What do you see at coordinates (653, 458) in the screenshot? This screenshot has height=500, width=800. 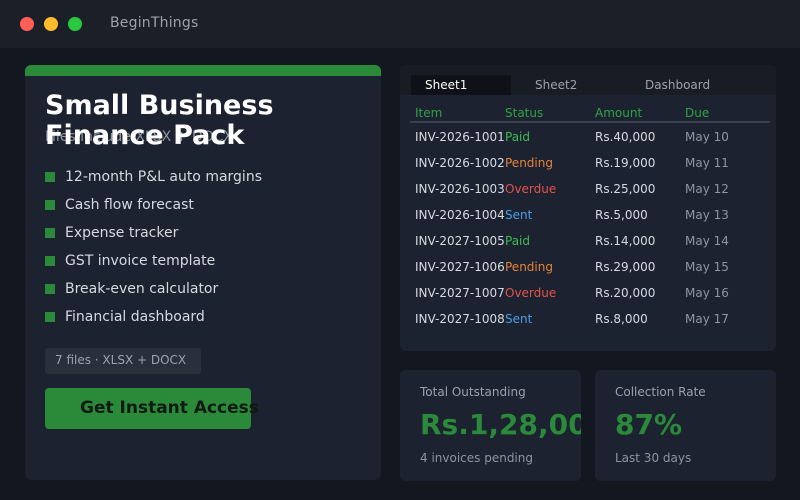 I see `stat-note: Last 30 days` at bounding box center [653, 458].